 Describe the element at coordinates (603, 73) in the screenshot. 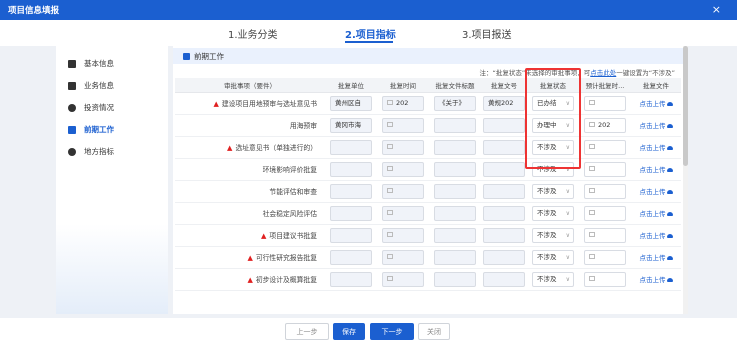

I see `set-not-involved-link: 点击此处` at that location.